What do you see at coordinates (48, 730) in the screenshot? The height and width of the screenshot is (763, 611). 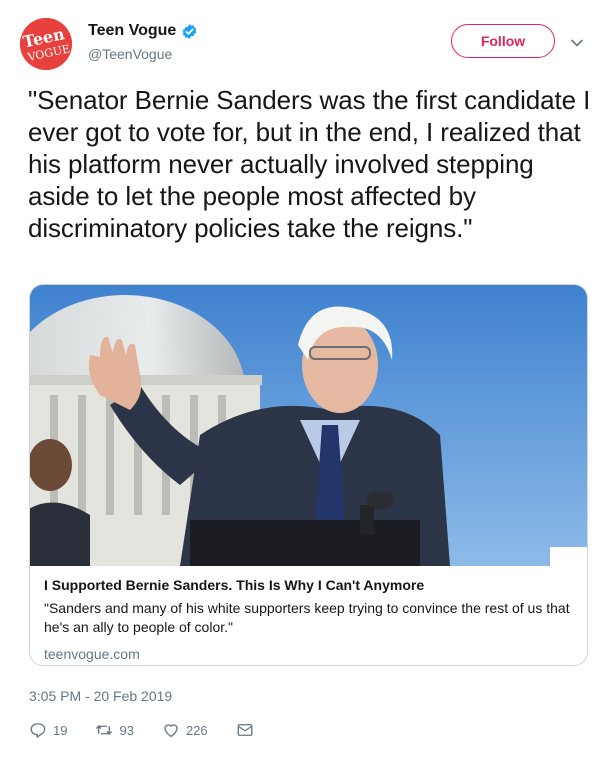 I see `reply-button: 19` at bounding box center [48, 730].